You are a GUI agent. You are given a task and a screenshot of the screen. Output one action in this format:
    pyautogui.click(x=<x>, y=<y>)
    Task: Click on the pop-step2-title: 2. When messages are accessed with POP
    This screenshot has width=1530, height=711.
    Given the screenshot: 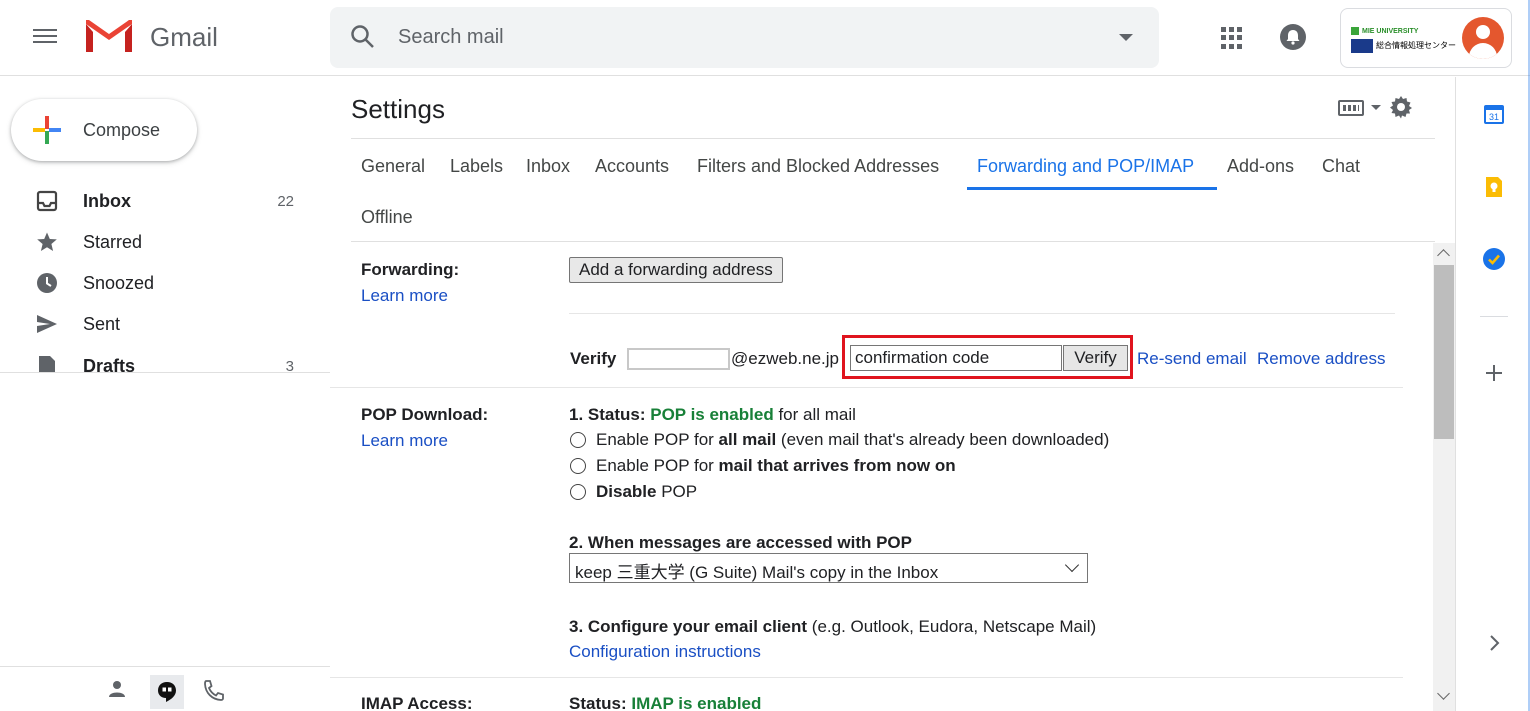 What is the action you would take?
    pyautogui.click(x=740, y=542)
    